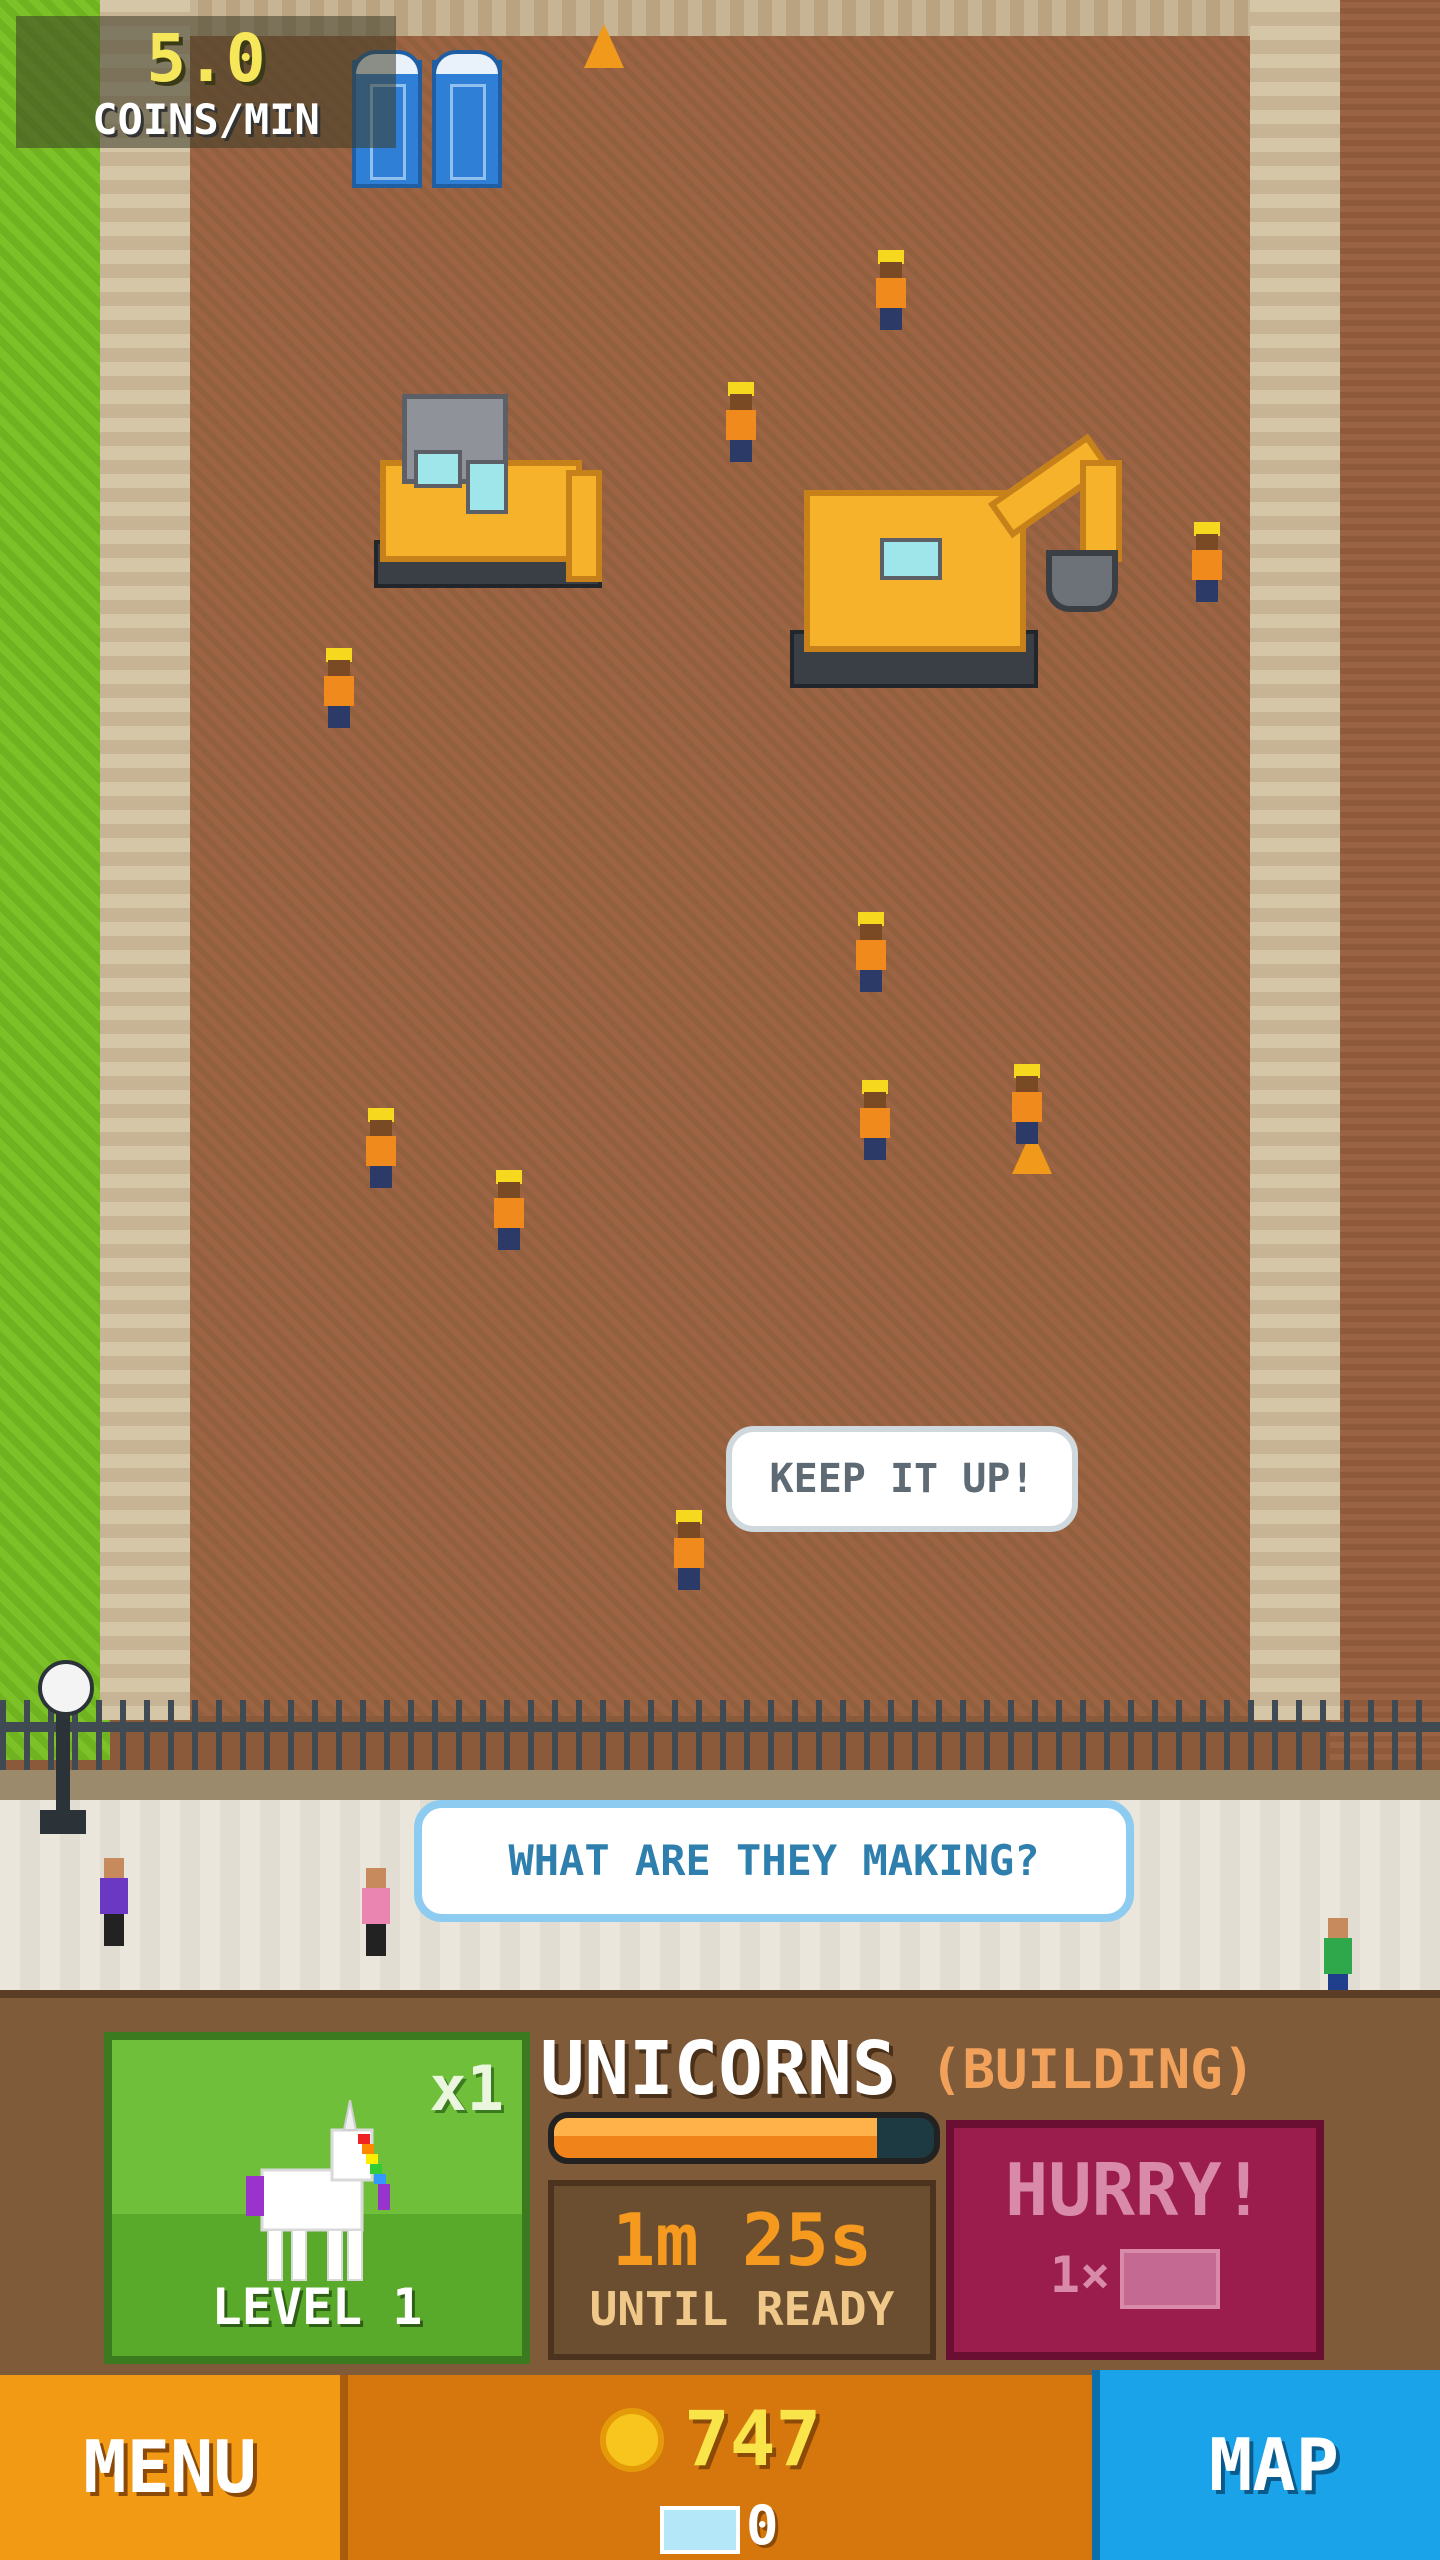 This screenshot has width=1440, height=2560. Describe the element at coordinates (715, 2138) in the screenshot. I see `build-progress-fill` at that location.